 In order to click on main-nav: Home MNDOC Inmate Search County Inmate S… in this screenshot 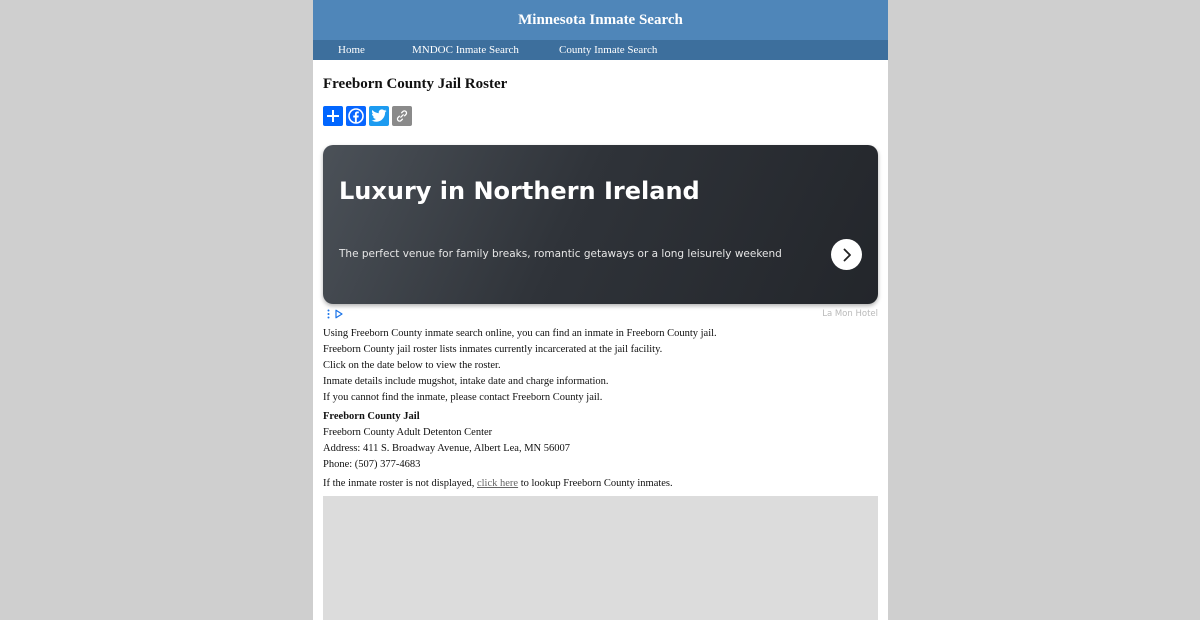, I will do `click(600, 50)`.